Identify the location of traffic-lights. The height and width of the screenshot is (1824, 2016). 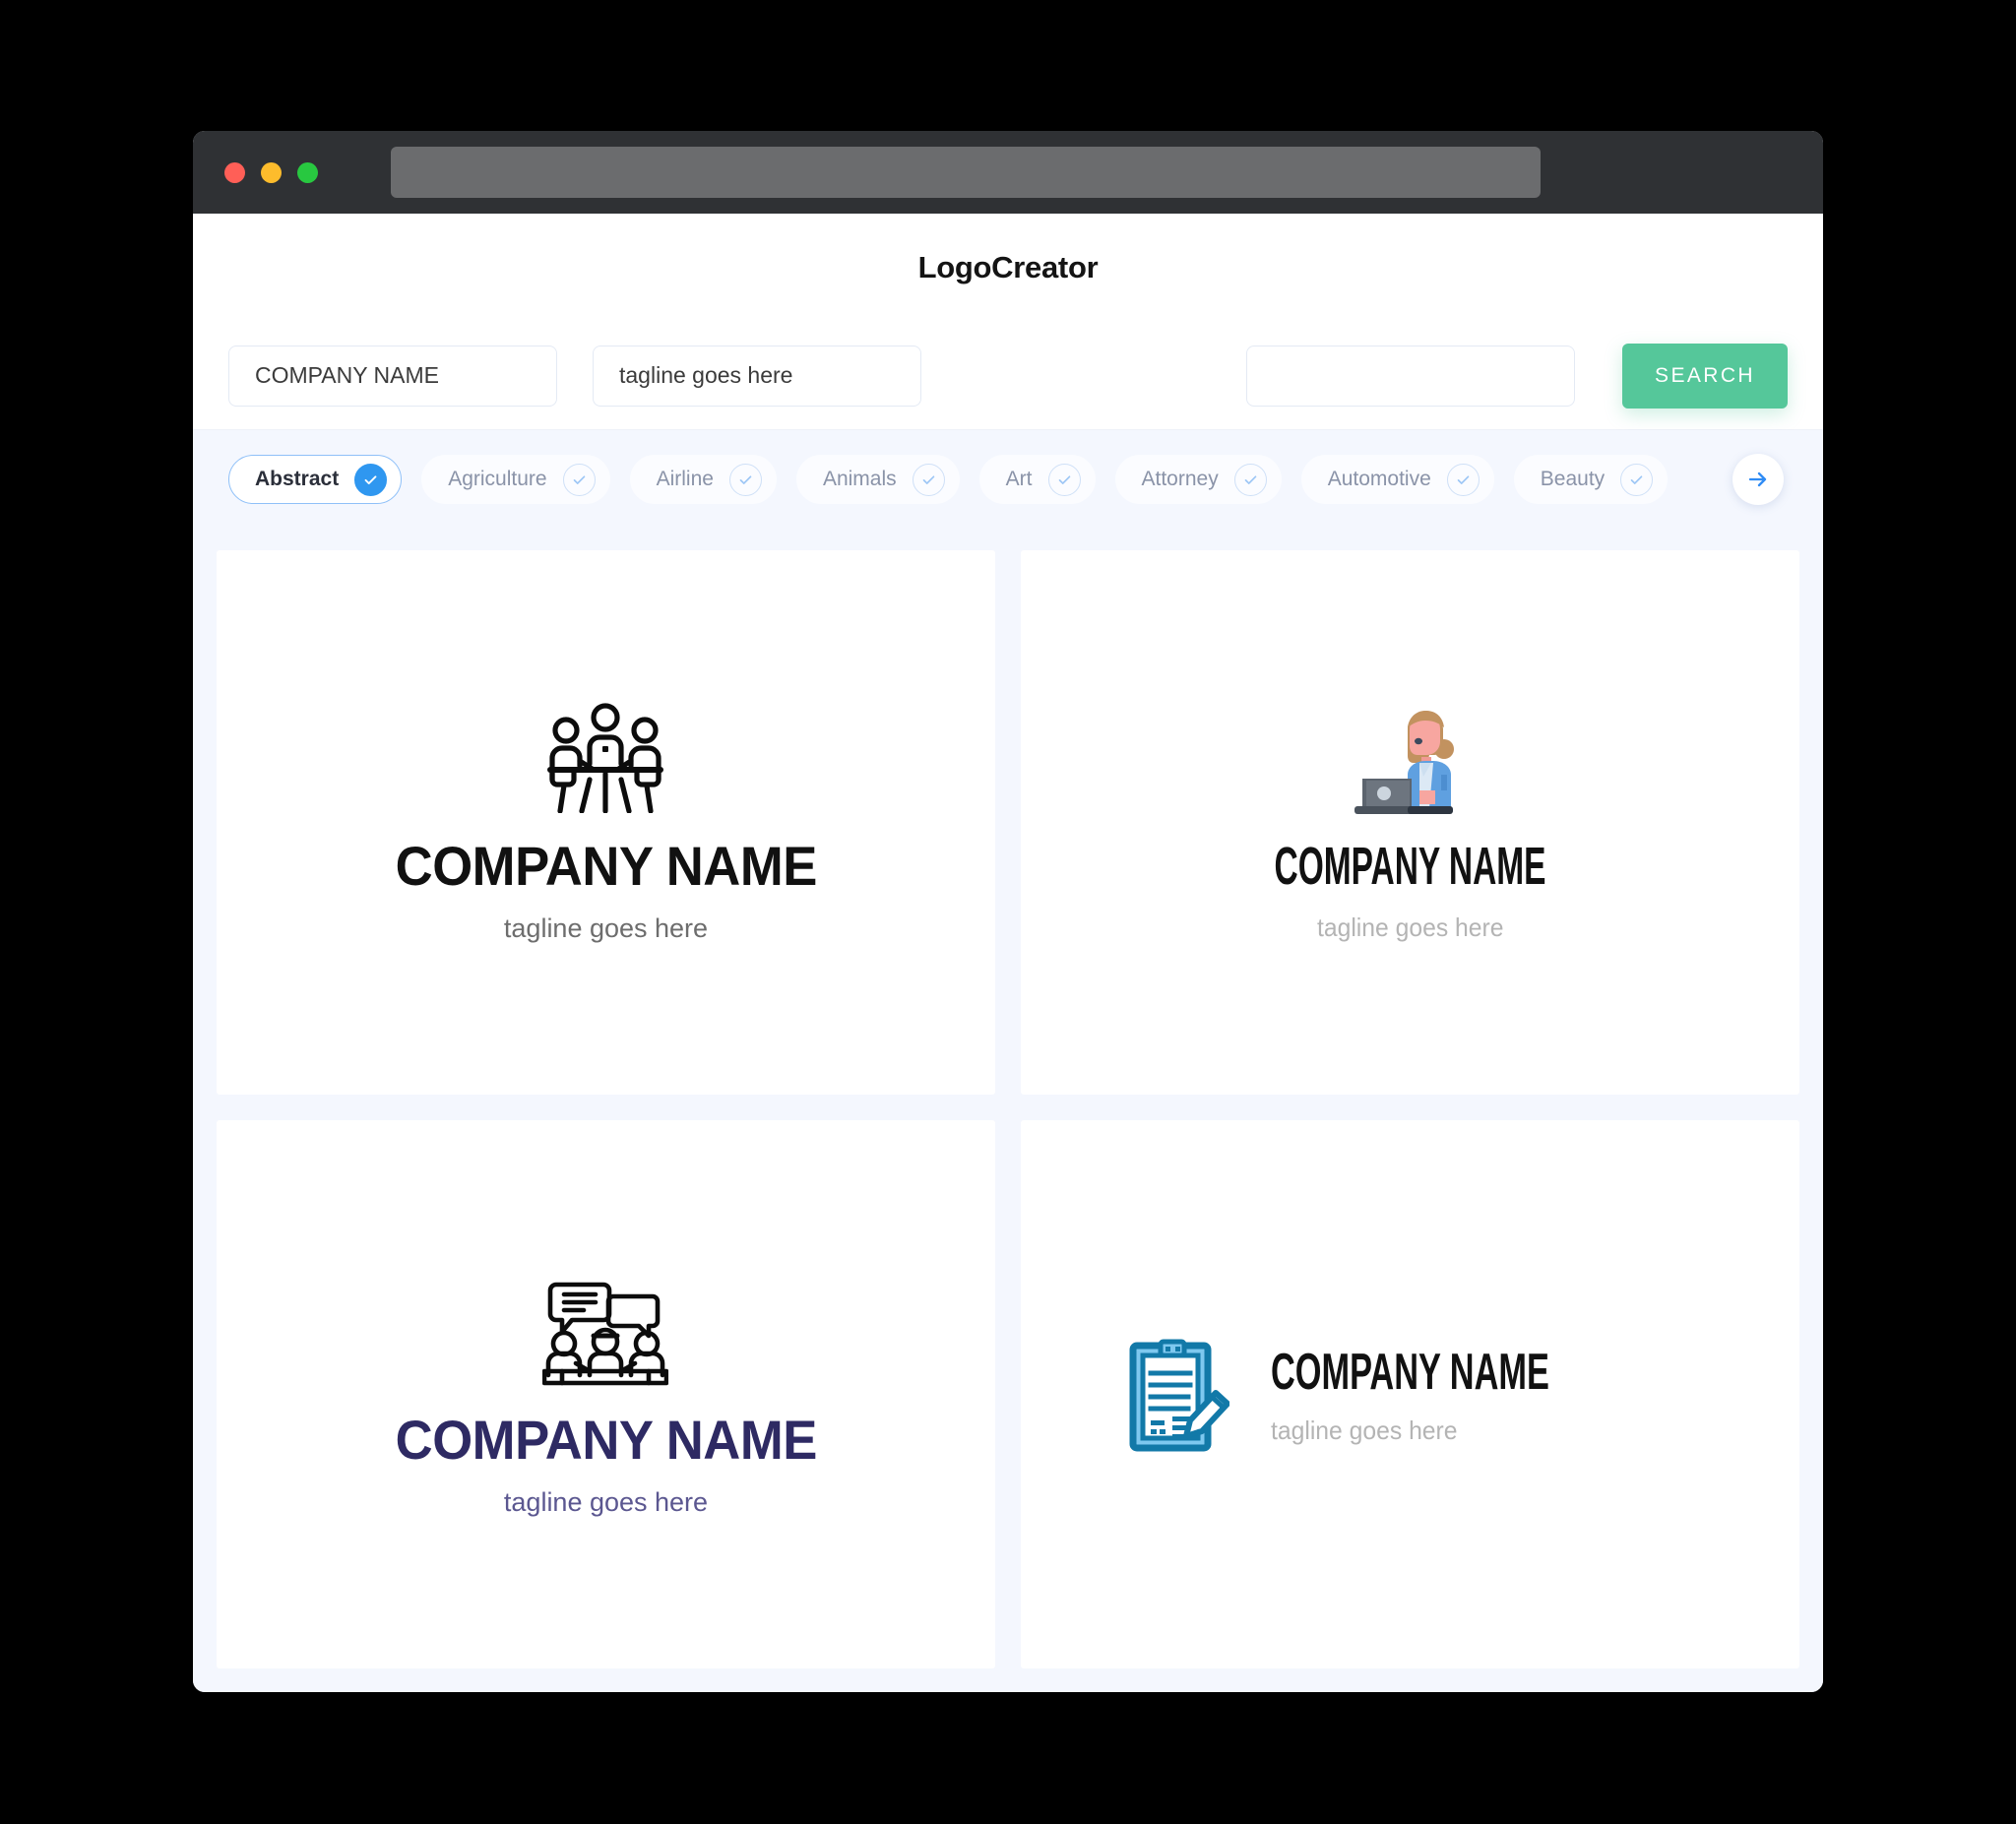
(271, 172).